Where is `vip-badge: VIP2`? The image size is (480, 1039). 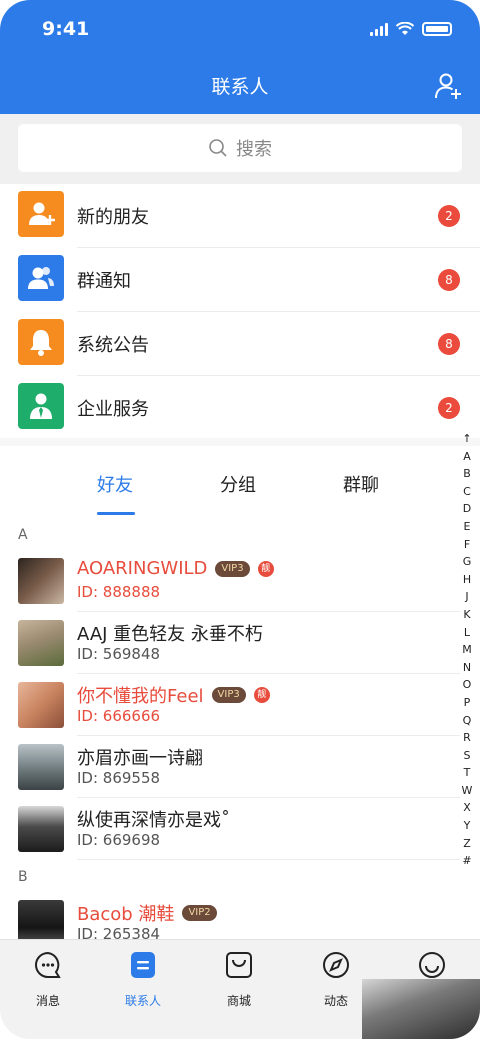
vip-badge: VIP2 is located at coordinates (199, 913).